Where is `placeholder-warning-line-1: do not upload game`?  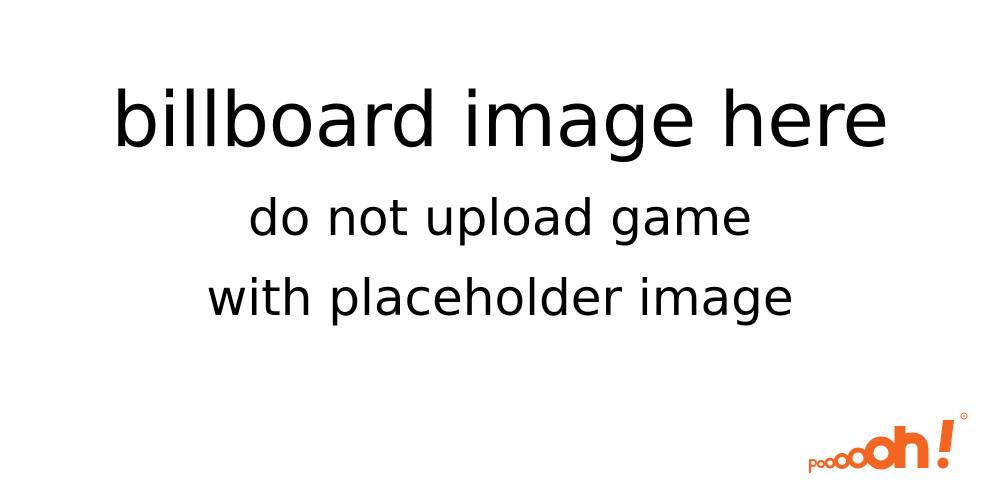 placeholder-warning-line-1: do not upload game is located at coordinates (500, 218).